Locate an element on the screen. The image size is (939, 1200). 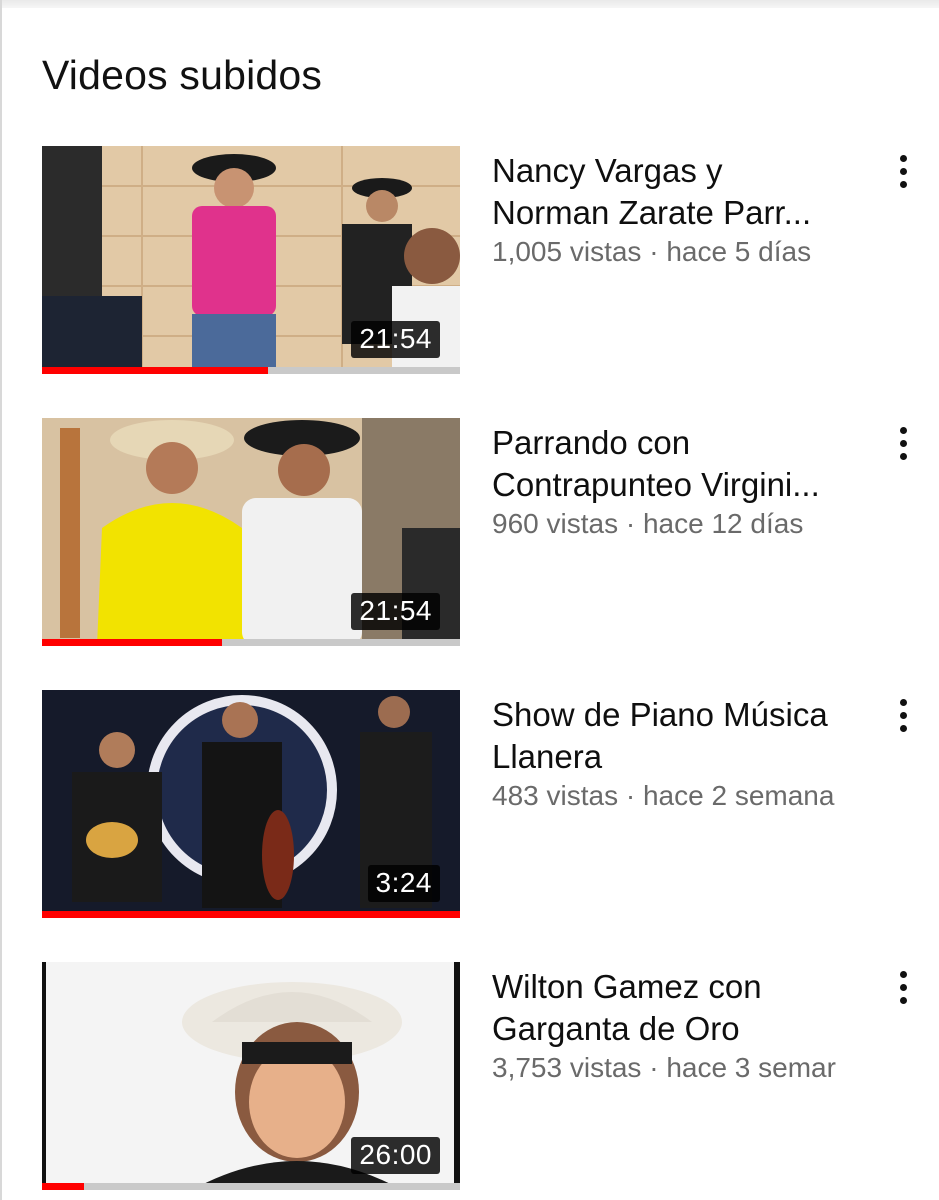
video-views: 1,005 vistas is located at coordinates (567, 251).